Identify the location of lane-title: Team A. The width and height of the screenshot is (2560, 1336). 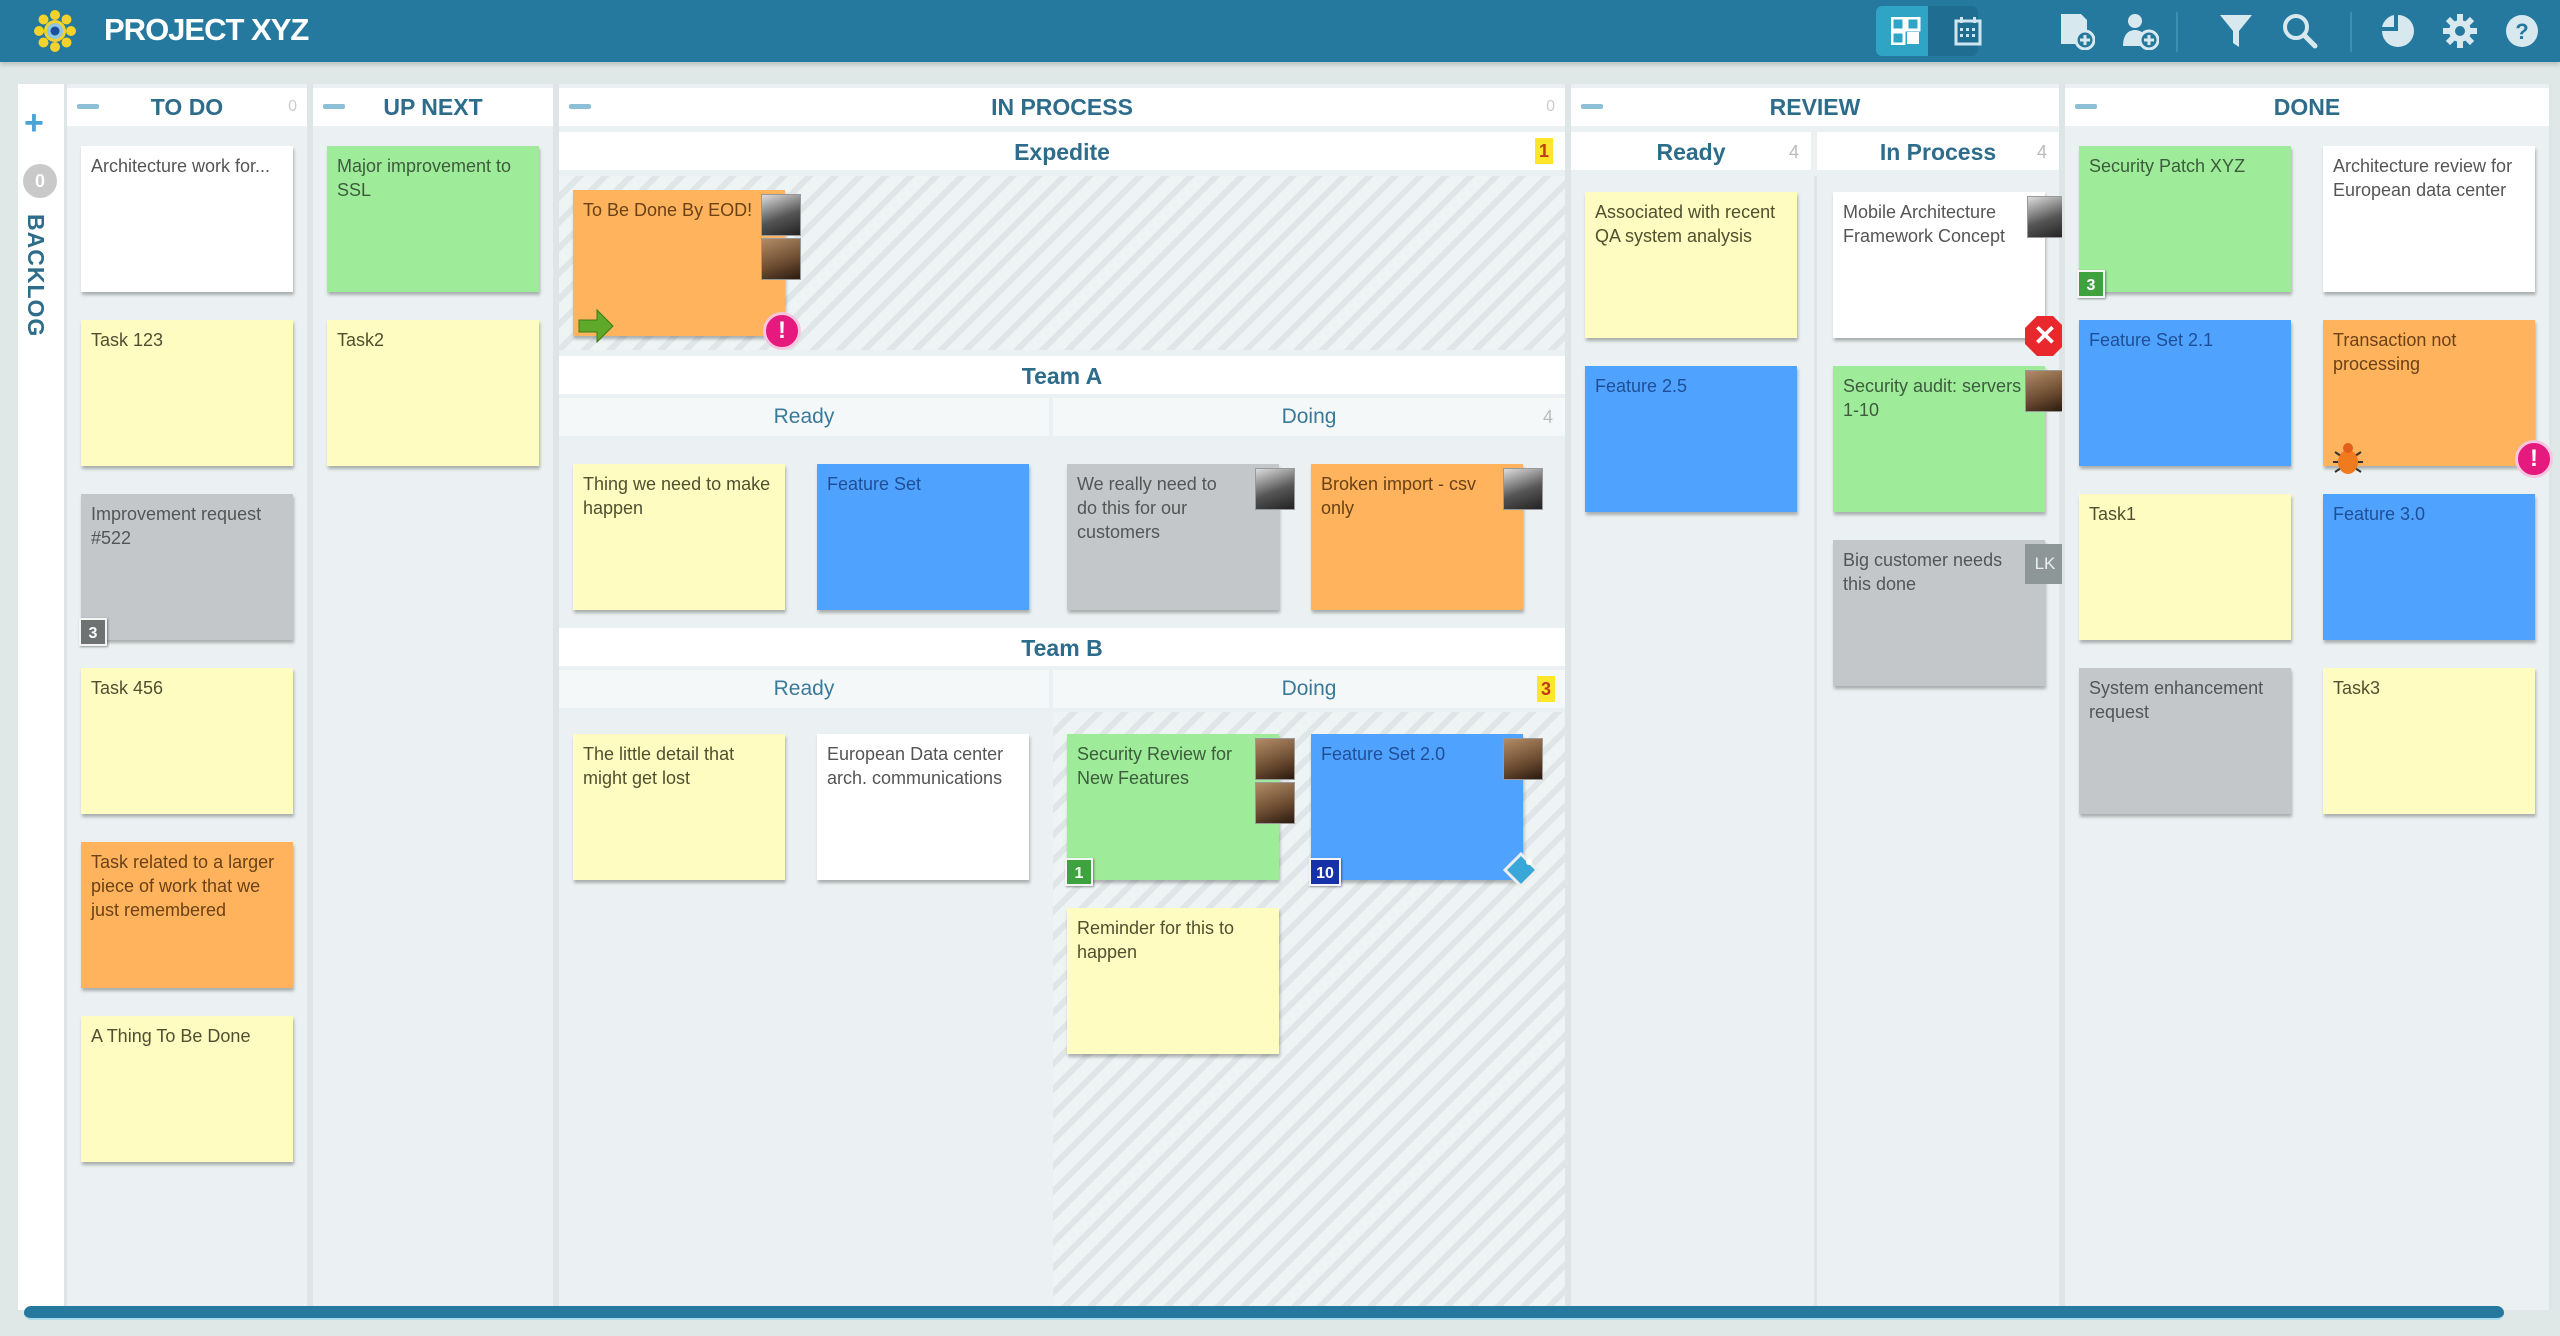
(1062, 376).